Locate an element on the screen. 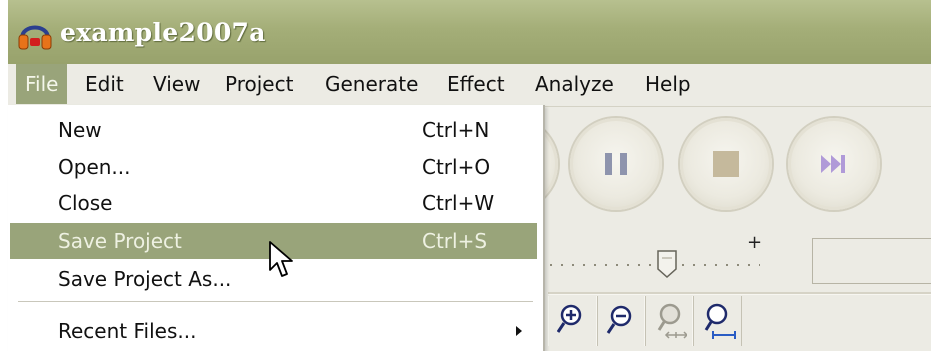 This screenshot has height=351, width=931. mouse-pointer-icon is located at coordinates (281, 259).